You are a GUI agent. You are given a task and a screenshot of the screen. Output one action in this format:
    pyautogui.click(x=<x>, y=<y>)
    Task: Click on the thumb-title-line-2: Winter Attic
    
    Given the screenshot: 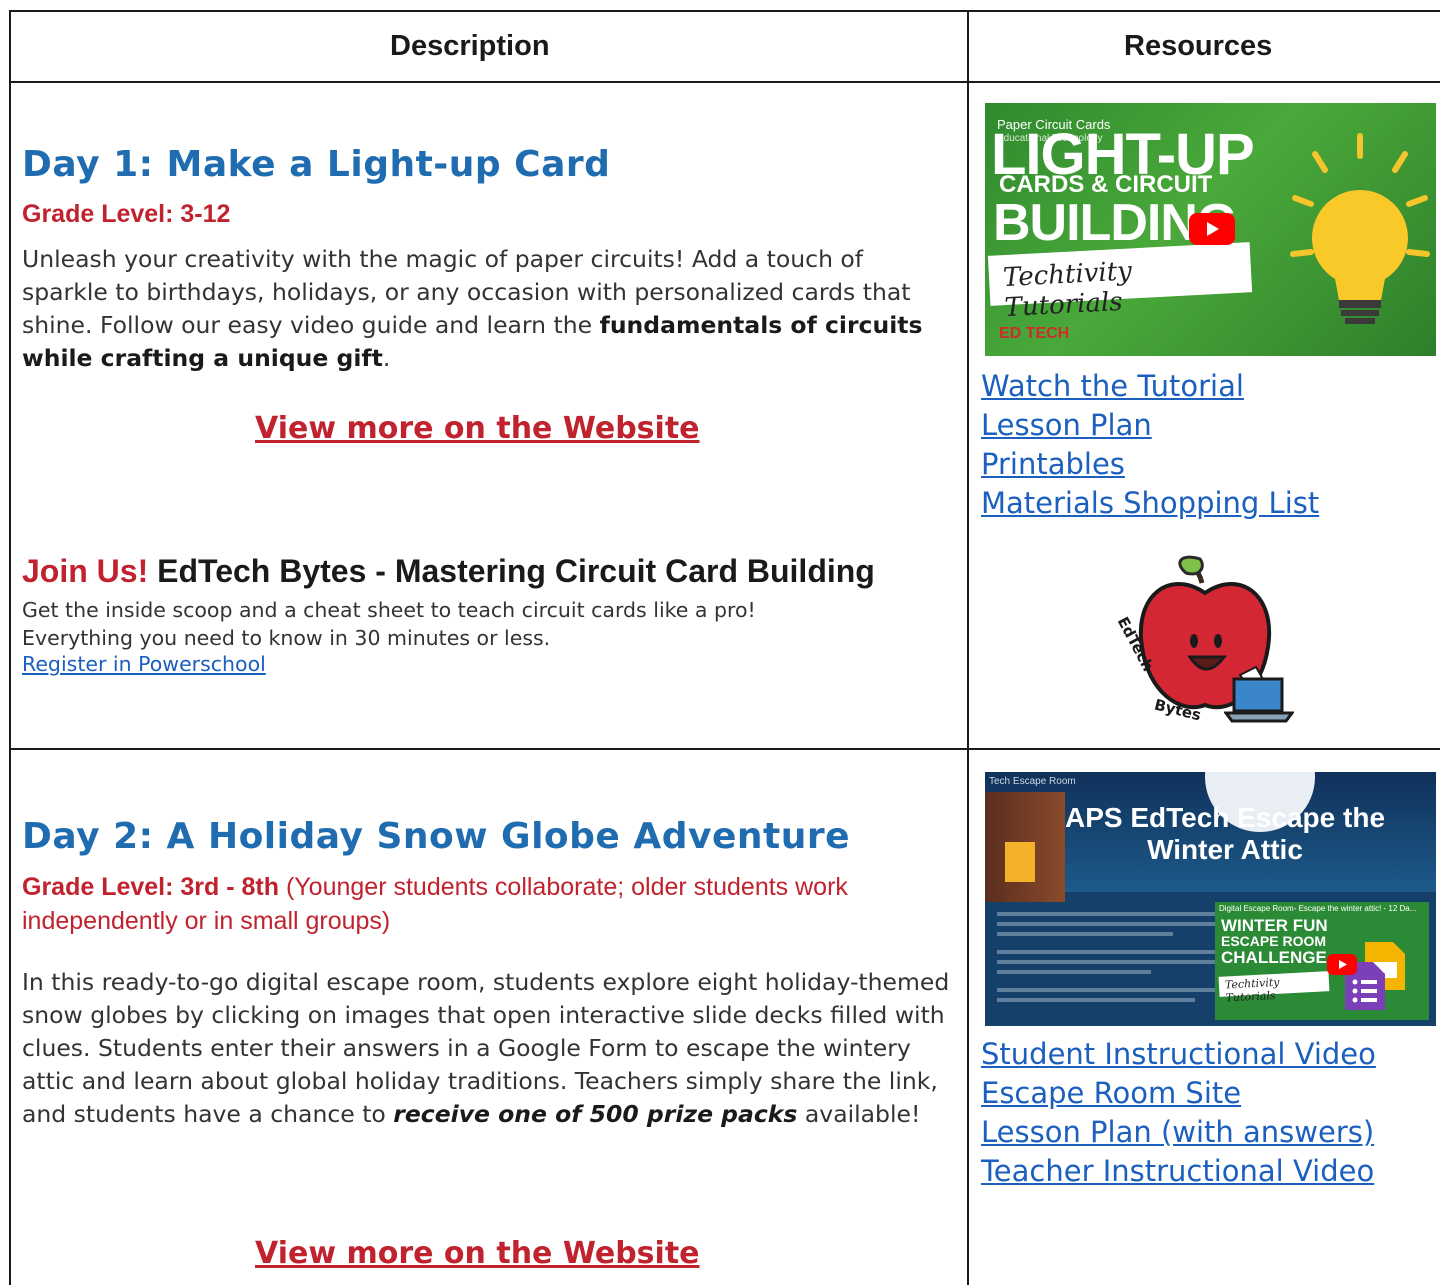 What is the action you would take?
    pyautogui.click(x=1225, y=849)
    